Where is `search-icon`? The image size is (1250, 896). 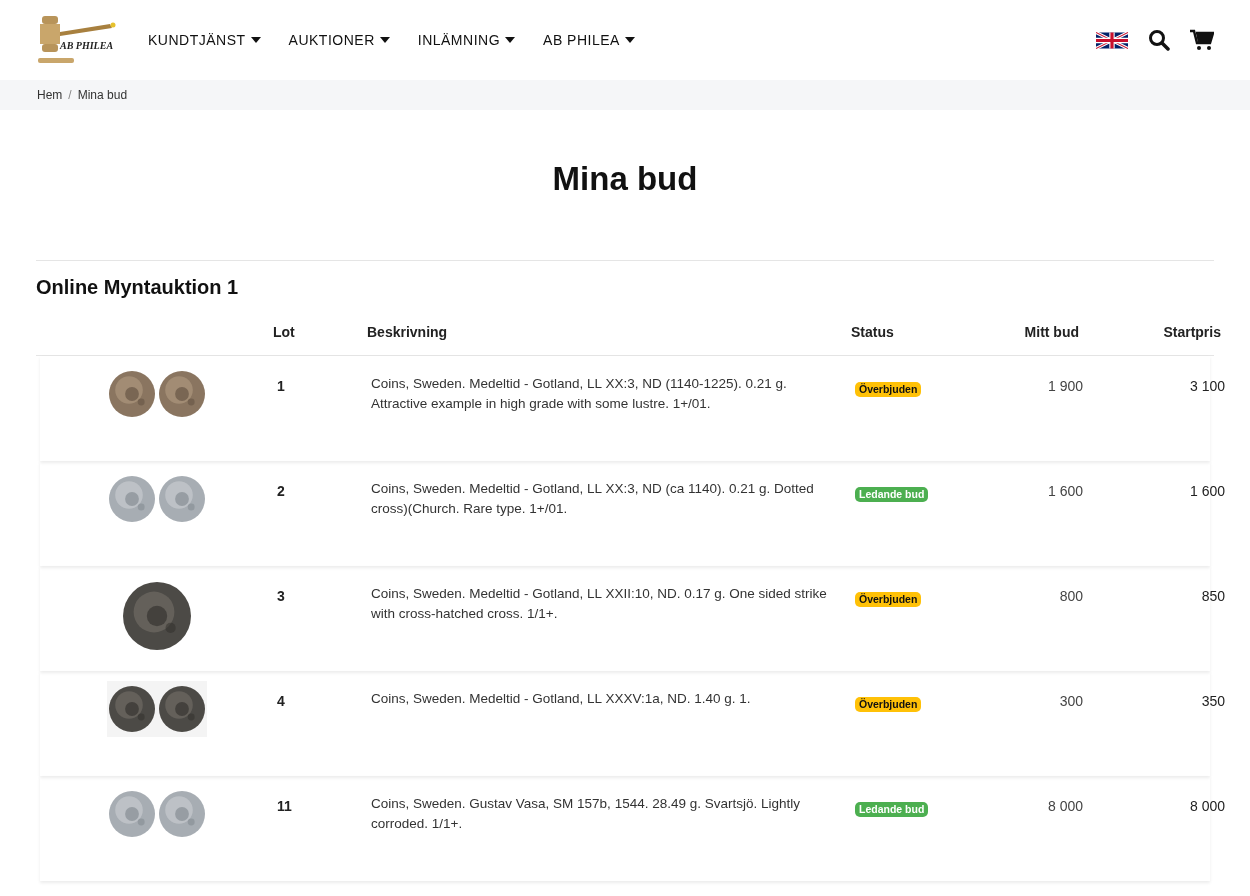
search-icon is located at coordinates (1159, 40).